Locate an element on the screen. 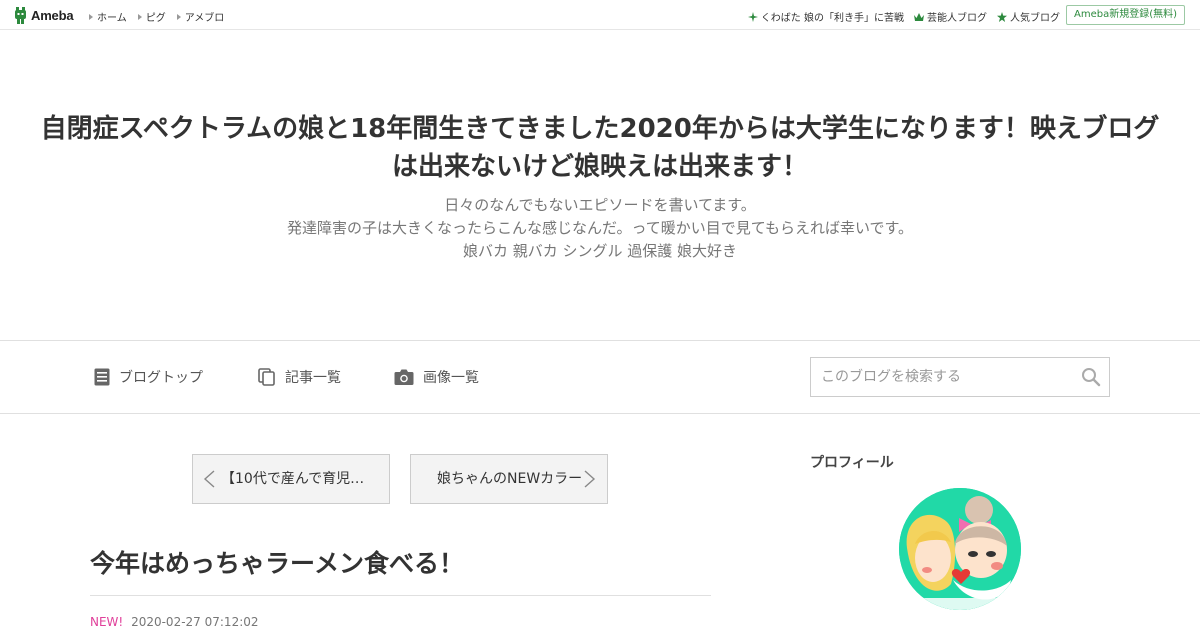  blog-search is located at coordinates (960, 377).